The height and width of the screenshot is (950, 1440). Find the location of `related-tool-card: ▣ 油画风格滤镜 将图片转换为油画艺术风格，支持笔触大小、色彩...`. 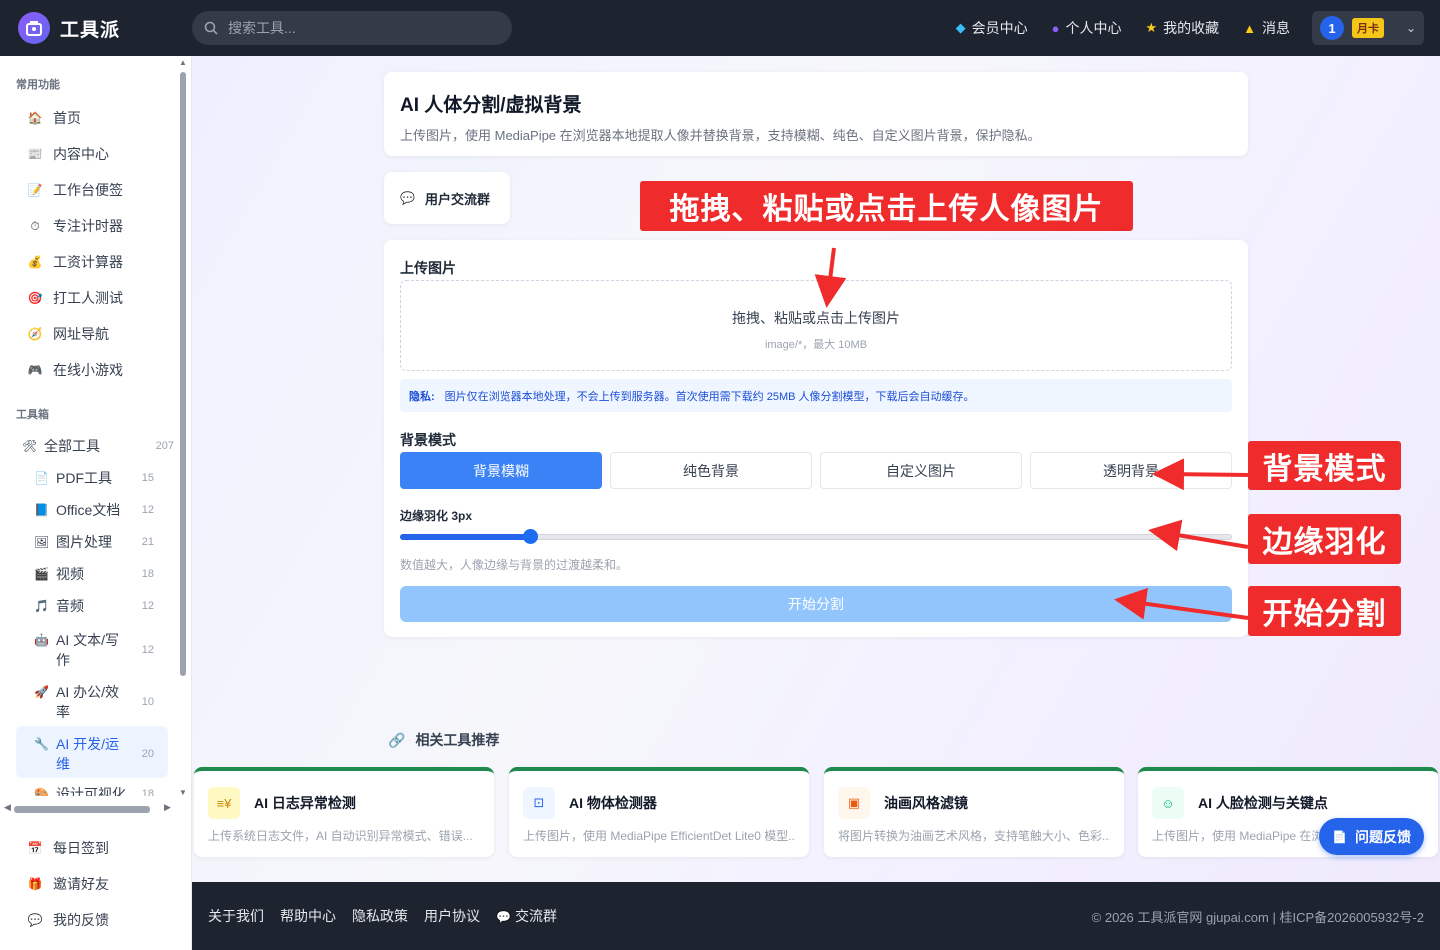

related-tool-card: ▣ 油画风格滤镜 将图片转换为油画艺术风格，支持笔触大小、色彩... is located at coordinates (974, 812).